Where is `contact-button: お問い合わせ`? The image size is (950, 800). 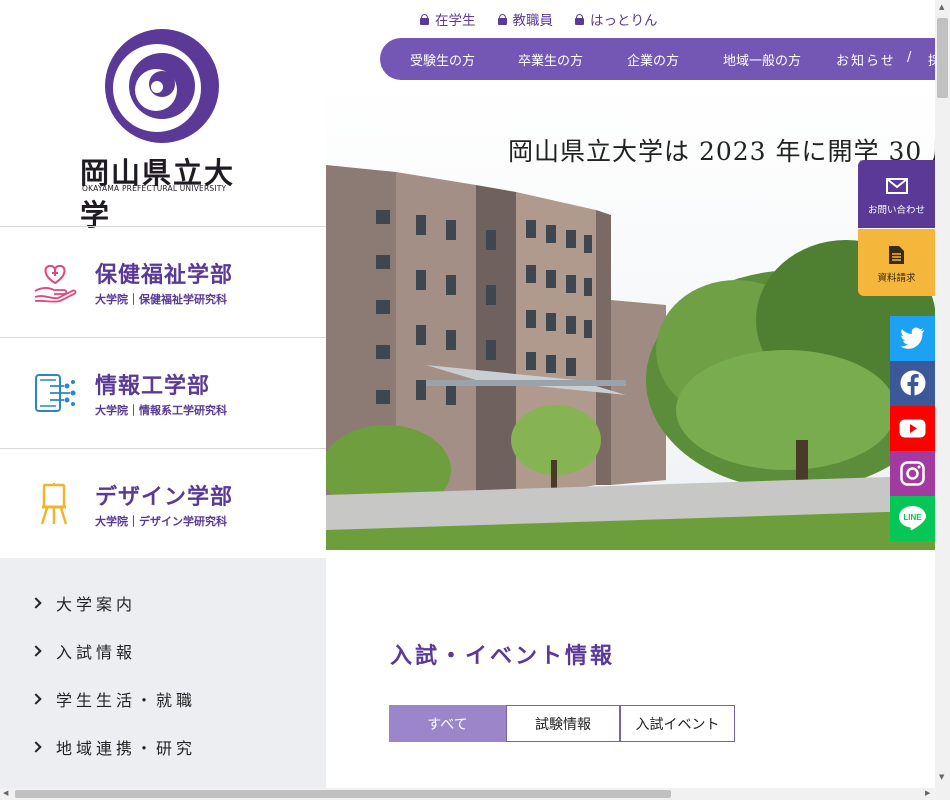 contact-button: お問い合わせ is located at coordinates (896, 194).